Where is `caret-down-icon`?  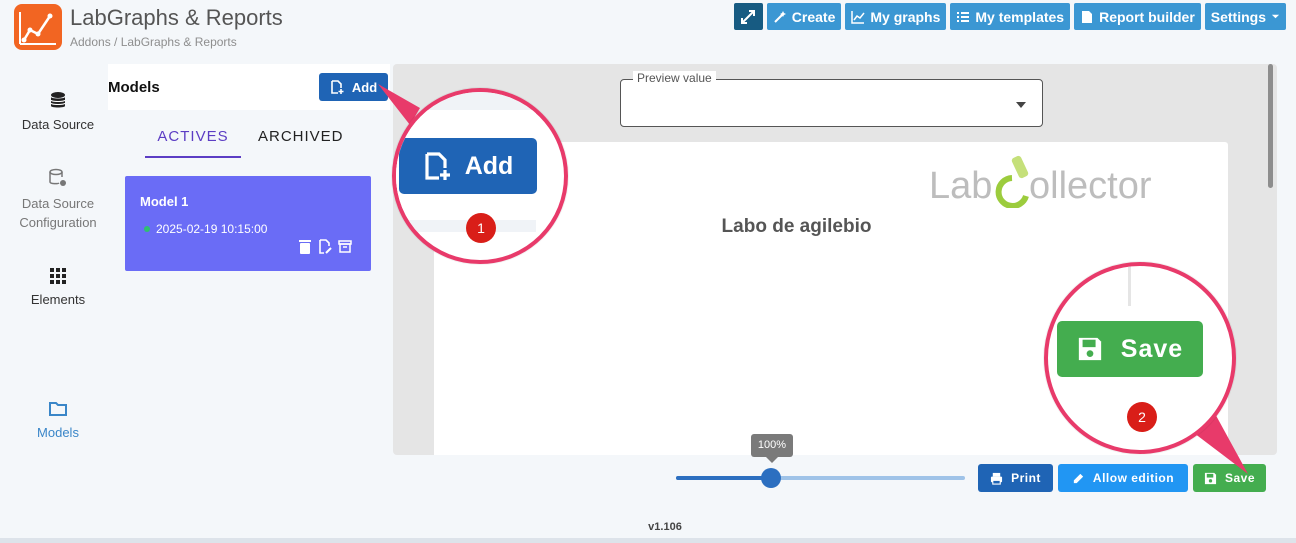 caret-down-icon is located at coordinates (1021, 105).